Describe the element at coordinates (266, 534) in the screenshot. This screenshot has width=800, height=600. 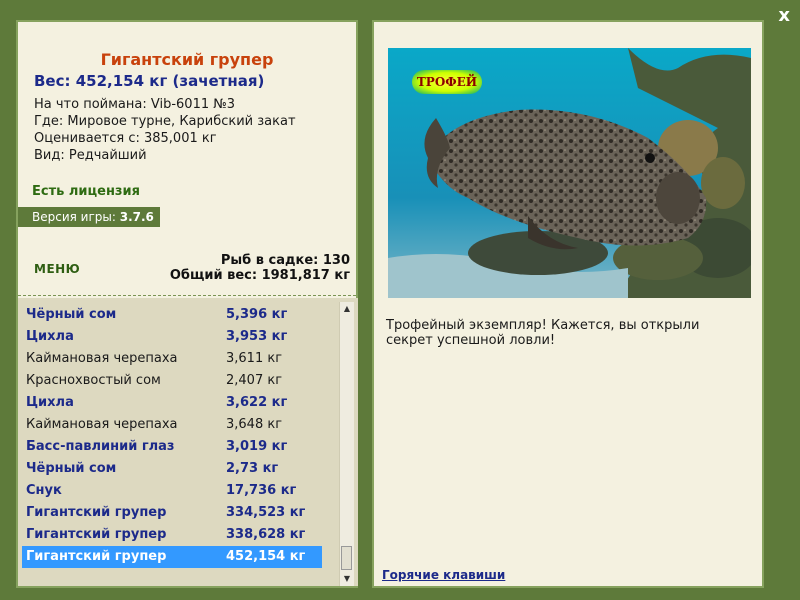
I see `fish-weight: 338,628 кг` at that location.